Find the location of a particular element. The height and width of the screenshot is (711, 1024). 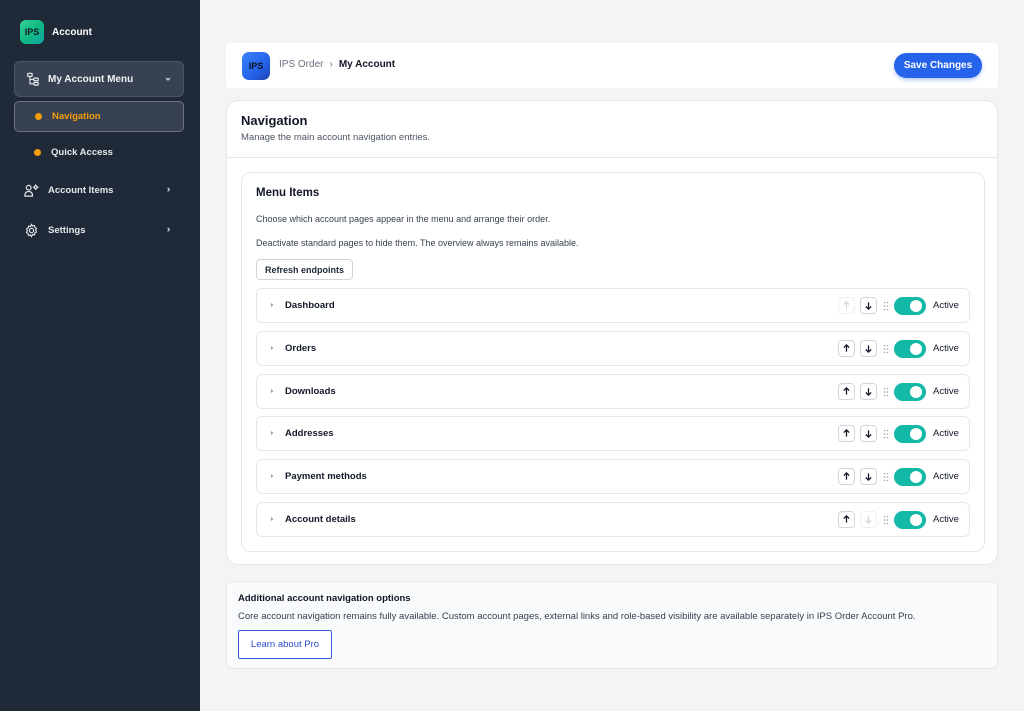

sidebar-item-label: Account Items is located at coordinates (81, 190).